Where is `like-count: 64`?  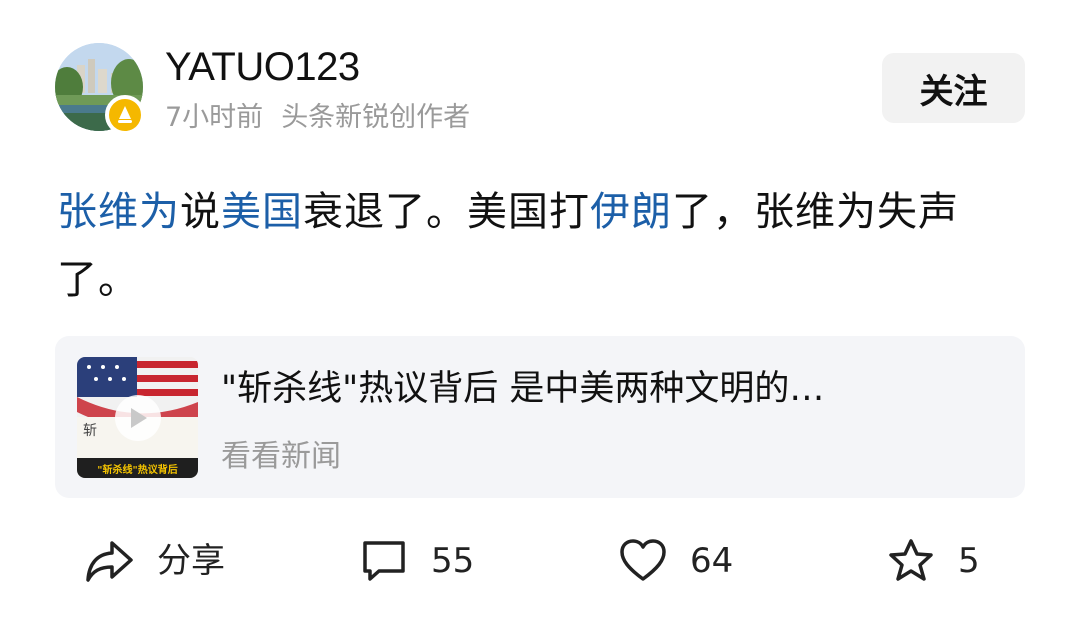
like-count: 64 is located at coordinates (712, 561).